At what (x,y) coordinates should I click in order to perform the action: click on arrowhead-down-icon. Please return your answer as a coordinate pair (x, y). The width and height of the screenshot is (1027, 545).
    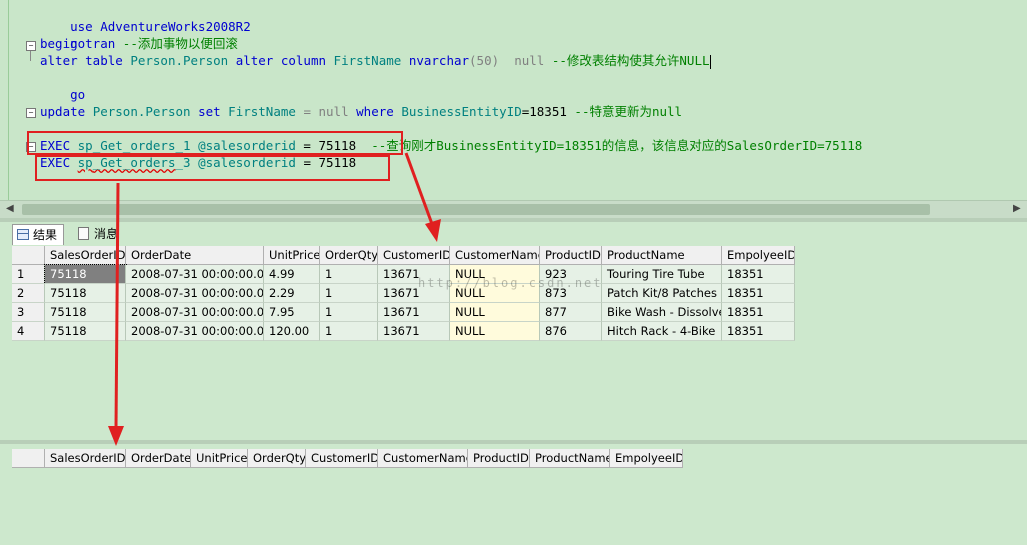
    Looking at the image, I should click on (116, 436).